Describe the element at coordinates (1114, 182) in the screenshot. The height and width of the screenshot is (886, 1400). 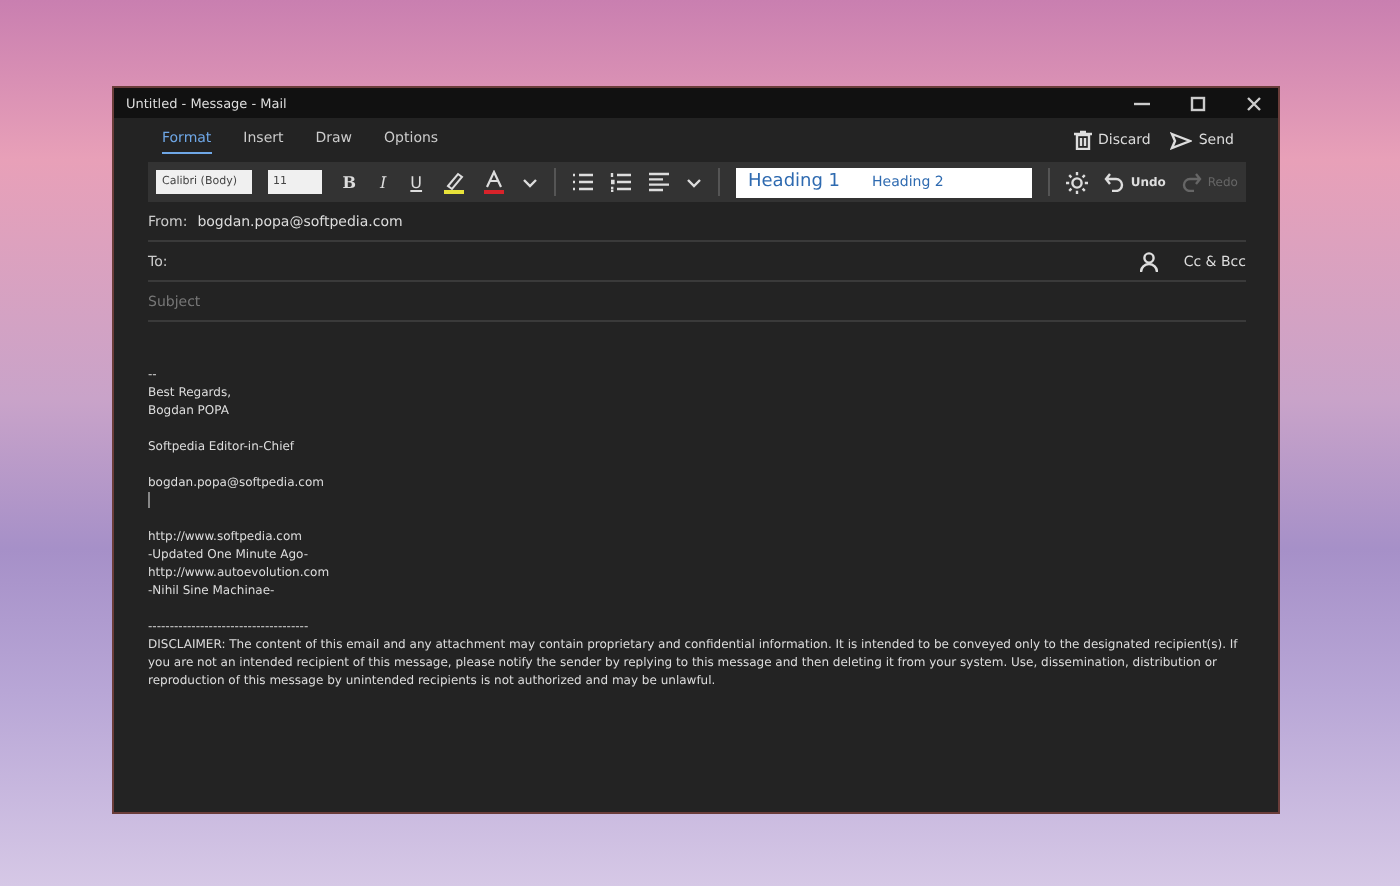
I see `undo-arrow-icon` at that location.